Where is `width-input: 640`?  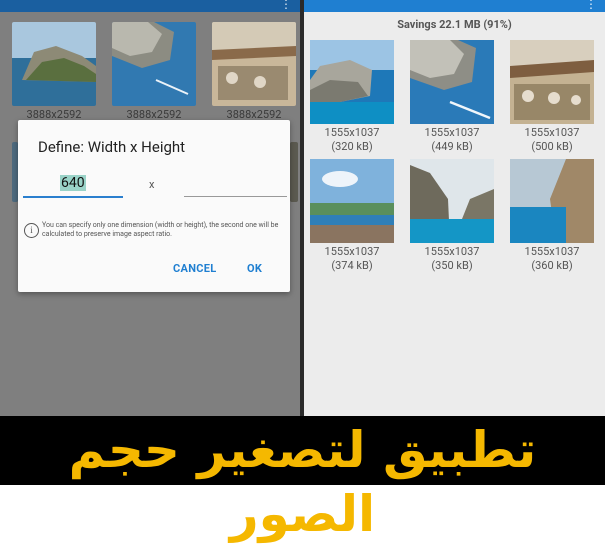 width-input: 640 is located at coordinates (73, 186).